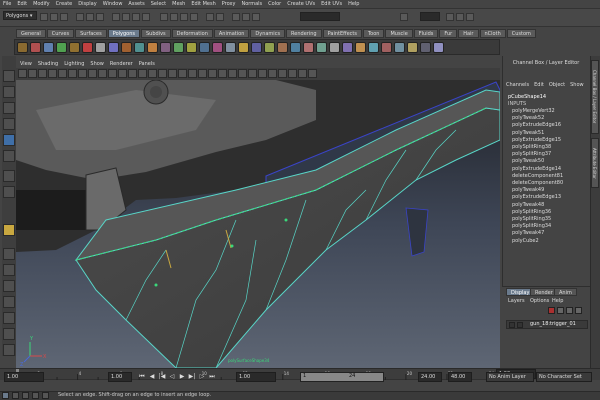  I want to click on shelf-tab-ncloth: nCloth, so click(492, 33).